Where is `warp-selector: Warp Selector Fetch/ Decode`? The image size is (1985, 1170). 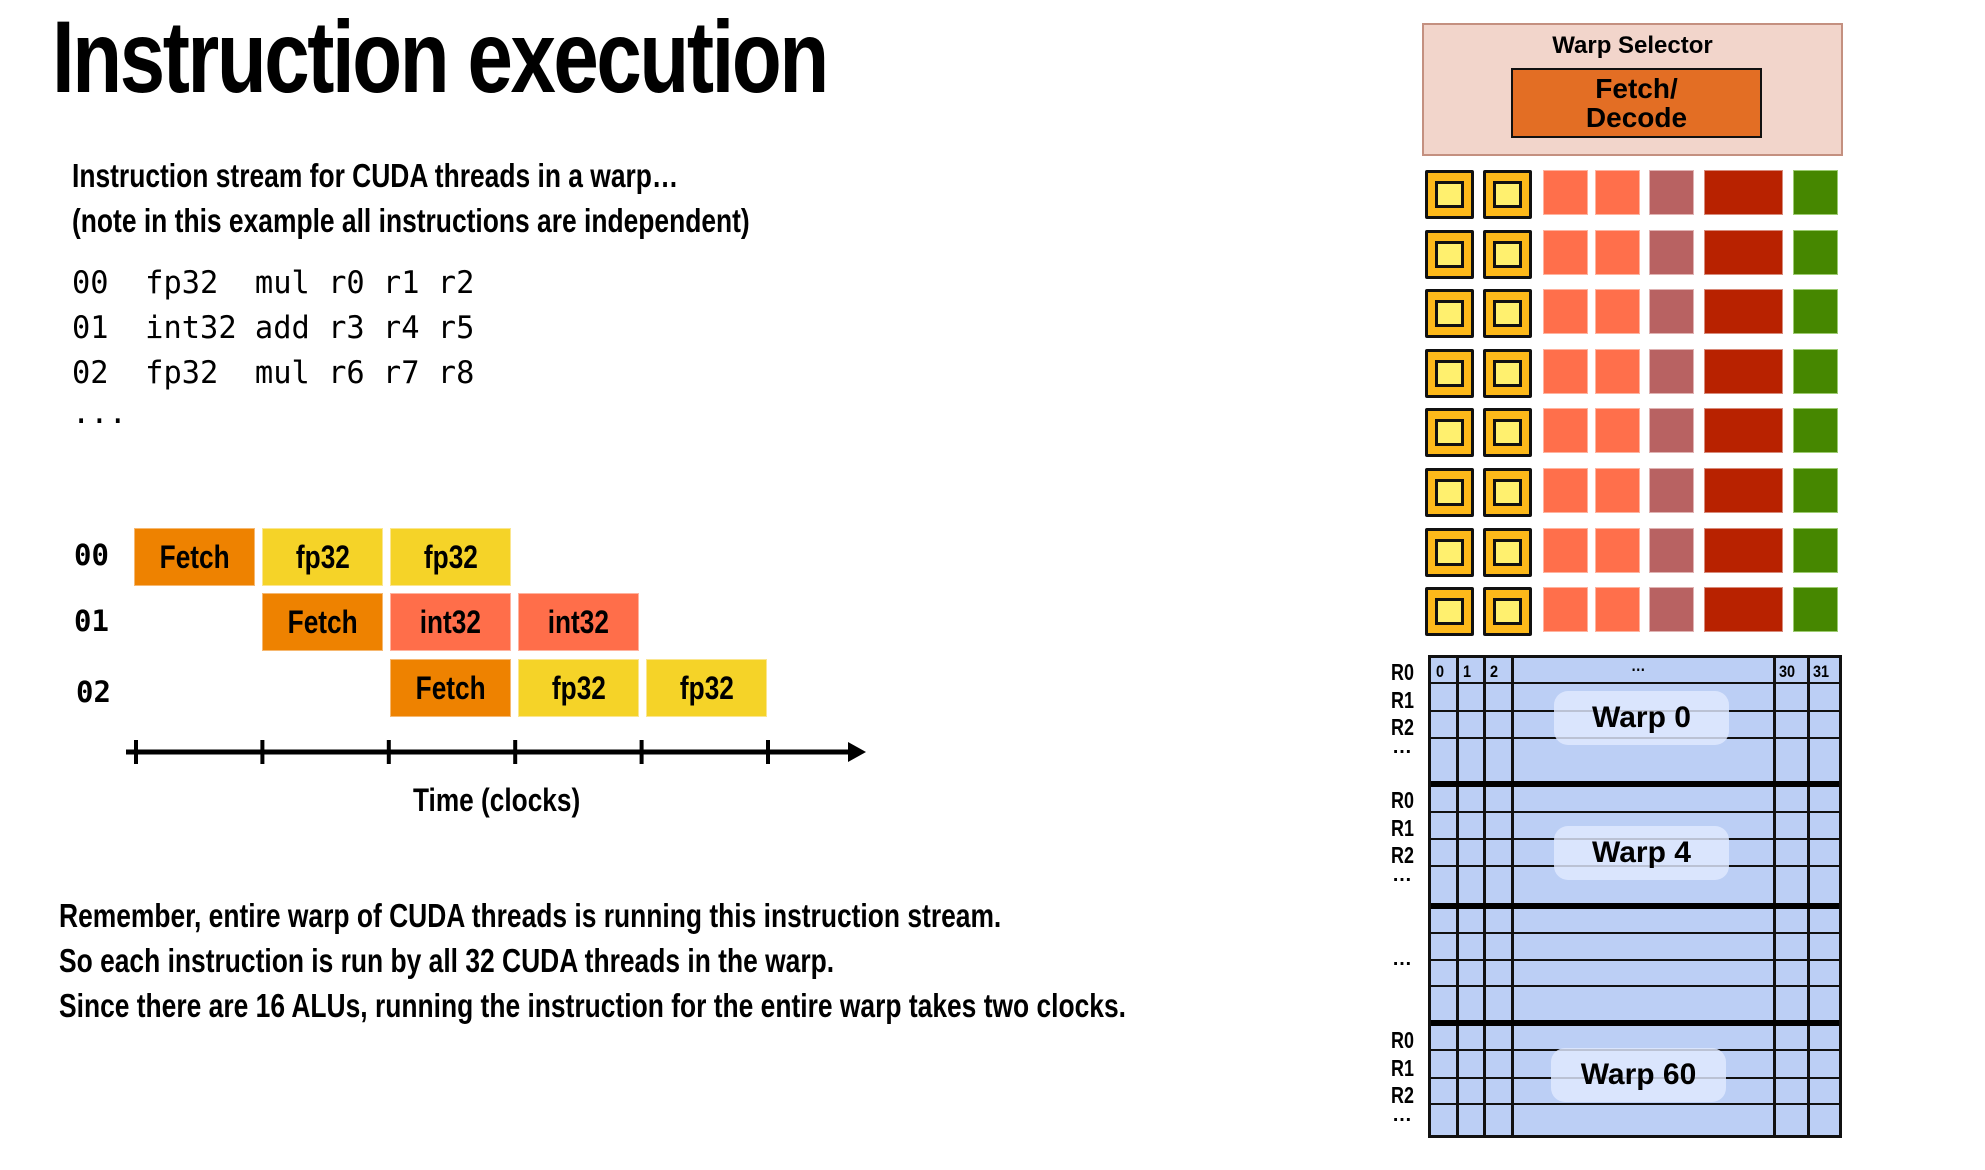
warp-selector: Warp Selector Fetch/ Decode is located at coordinates (1632, 89).